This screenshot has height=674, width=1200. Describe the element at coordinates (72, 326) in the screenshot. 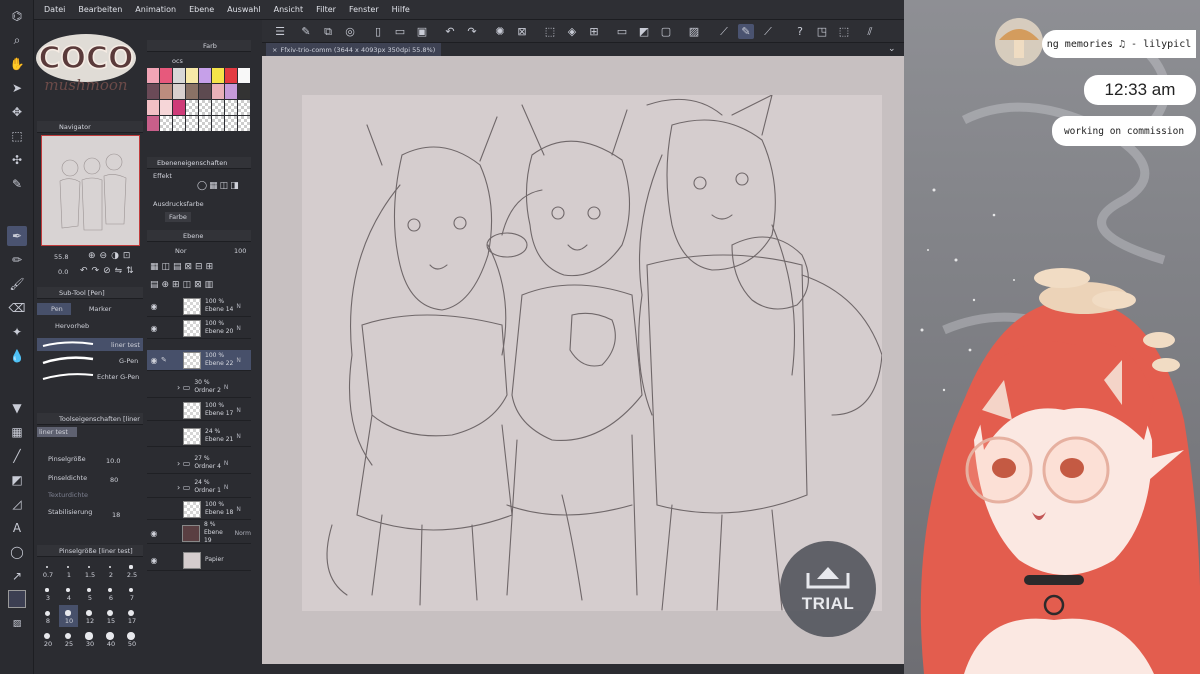

I see `subtool-group-label: Hervorheb` at that location.